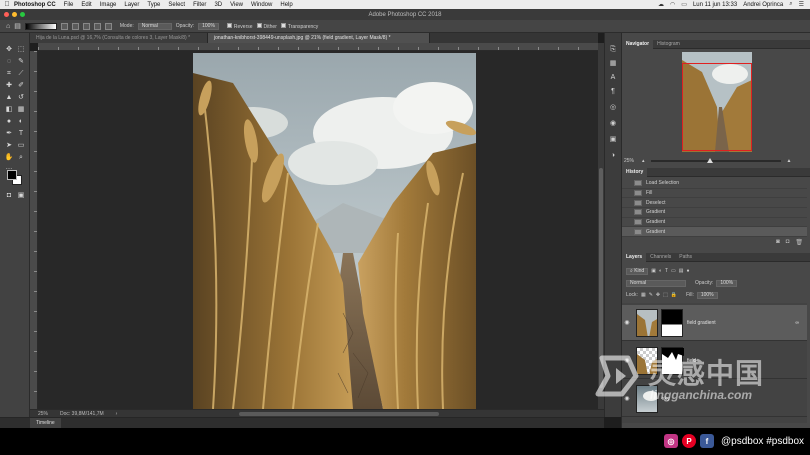 The height and width of the screenshot is (455, 810). I want to click on pinterest-icon: P, so click(689, 441).